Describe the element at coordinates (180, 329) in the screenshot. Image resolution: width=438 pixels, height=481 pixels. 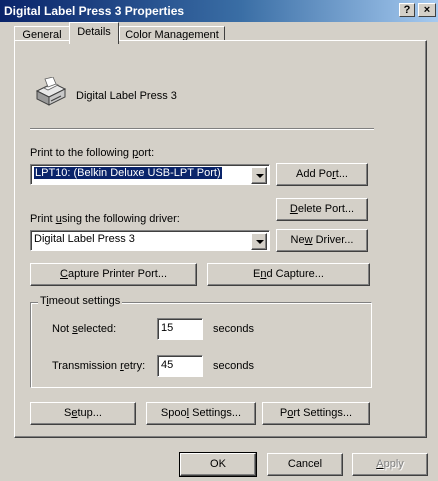
I see `not-selected-input: 15` at that location.